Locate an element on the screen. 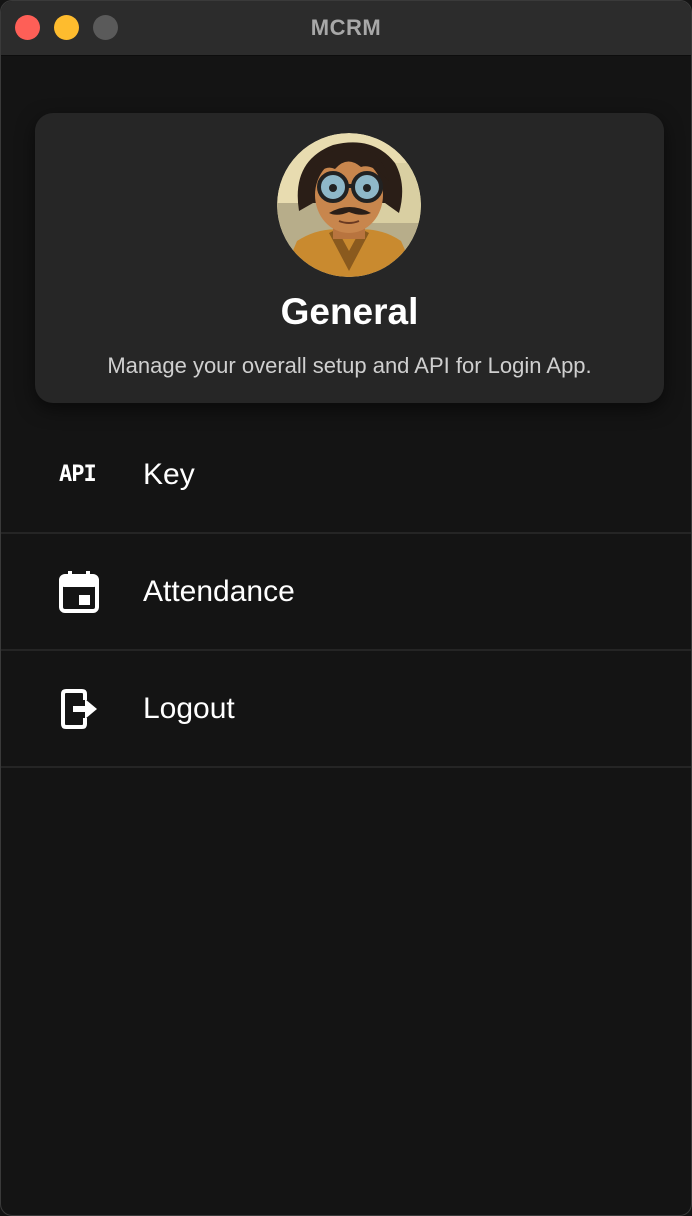 The height and width of the screenshot is (1216, 692). title-bar: MCRM is located at coordinates (346, 28).